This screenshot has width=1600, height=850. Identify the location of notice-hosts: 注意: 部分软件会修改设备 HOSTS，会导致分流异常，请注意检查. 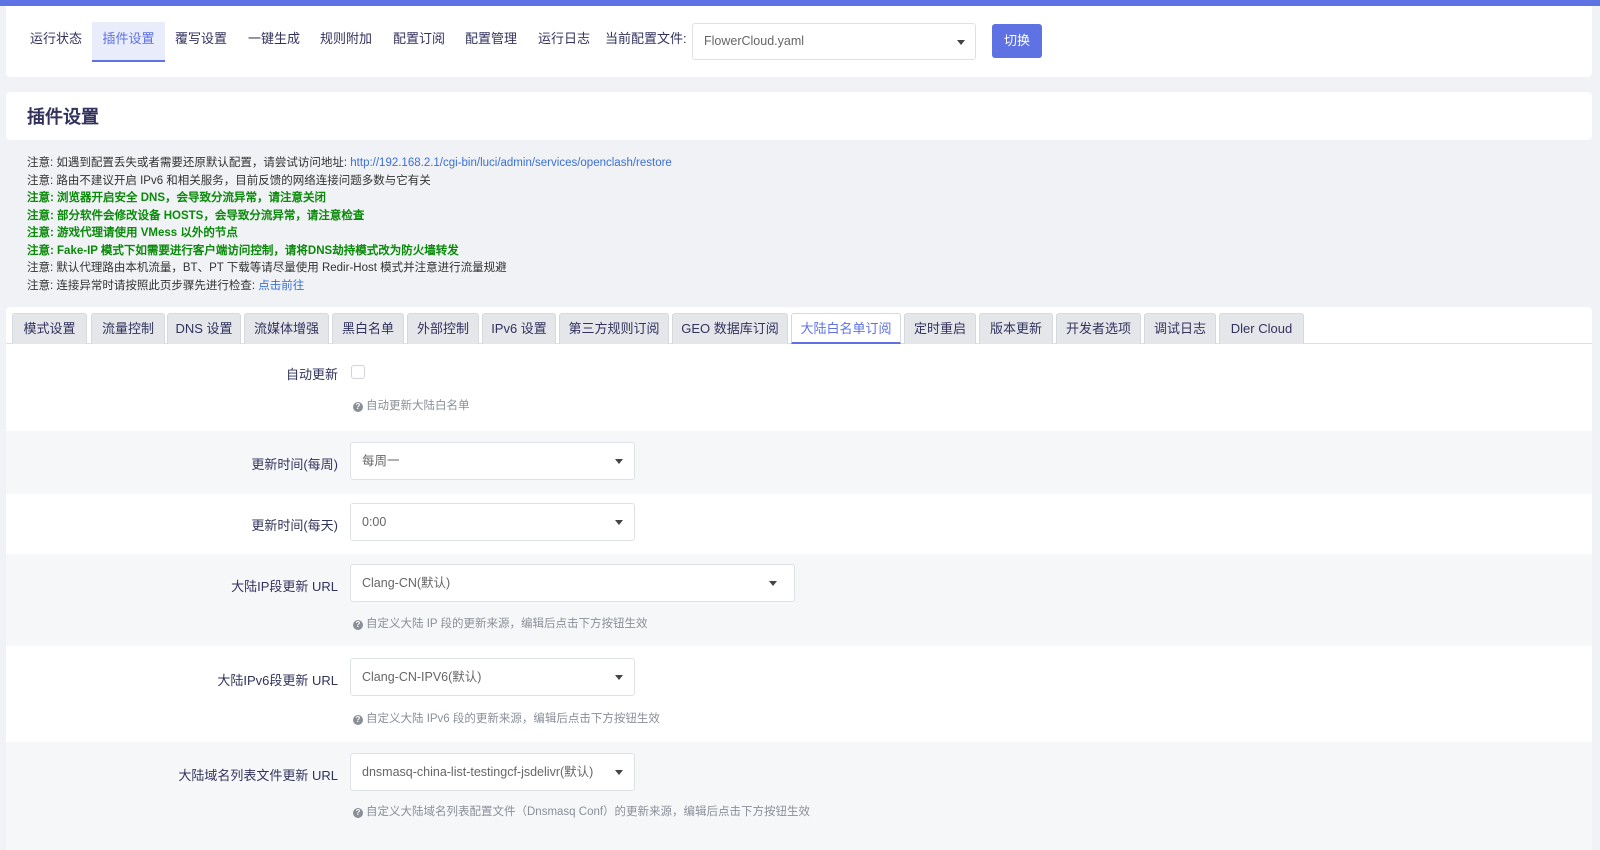
(196, 215).